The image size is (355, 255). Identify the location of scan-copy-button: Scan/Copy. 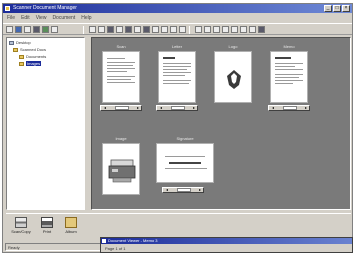
(21, 228).